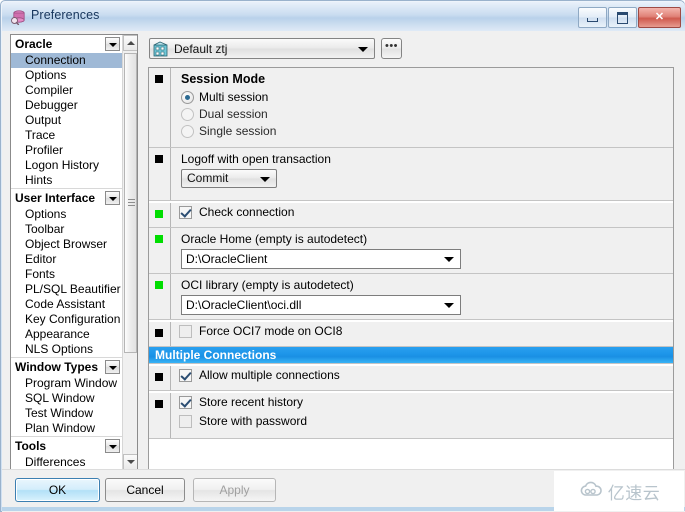  Describe the element at coordinates (271, 331) in the screenshot. I see `force-oci7-label: Force OCI7 mode on OCI8` at that location.